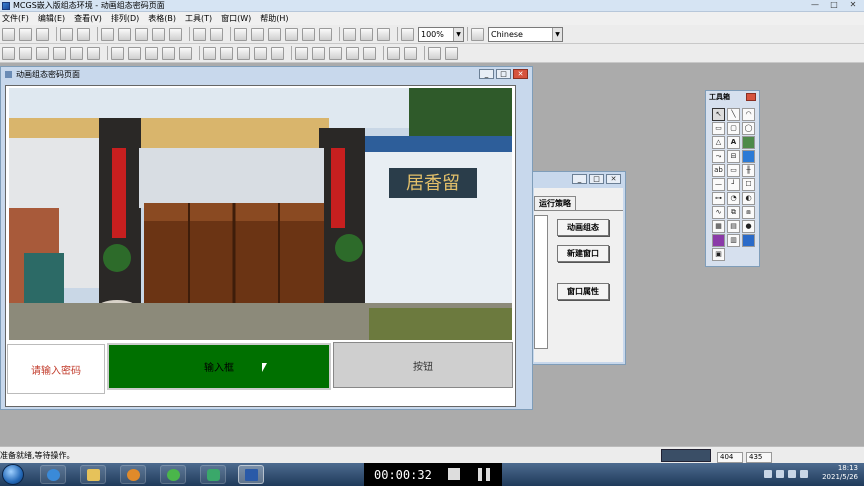 This screenshot has width=864, height=486. Describe the element at coordinates (42, 34) in the screenshot. I see `save-icon` at that location.